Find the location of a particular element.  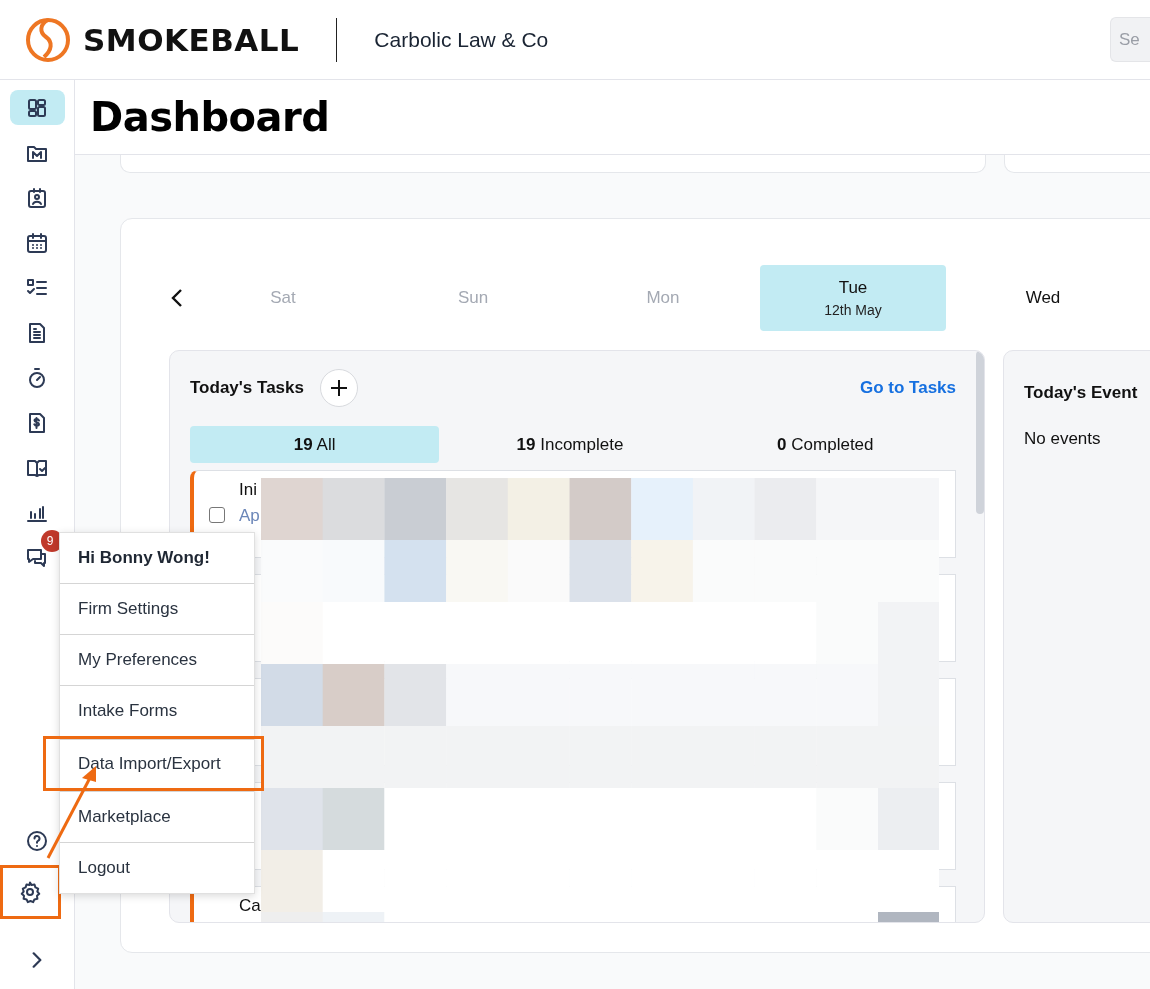

filter-tab: 19 All is located at coordinates (315, 444).